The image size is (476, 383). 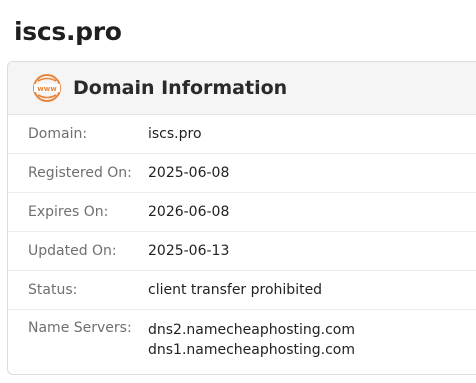 I want to click on name-server-item: dns1.namecheaphosting.com, so click(x=251, y=350).